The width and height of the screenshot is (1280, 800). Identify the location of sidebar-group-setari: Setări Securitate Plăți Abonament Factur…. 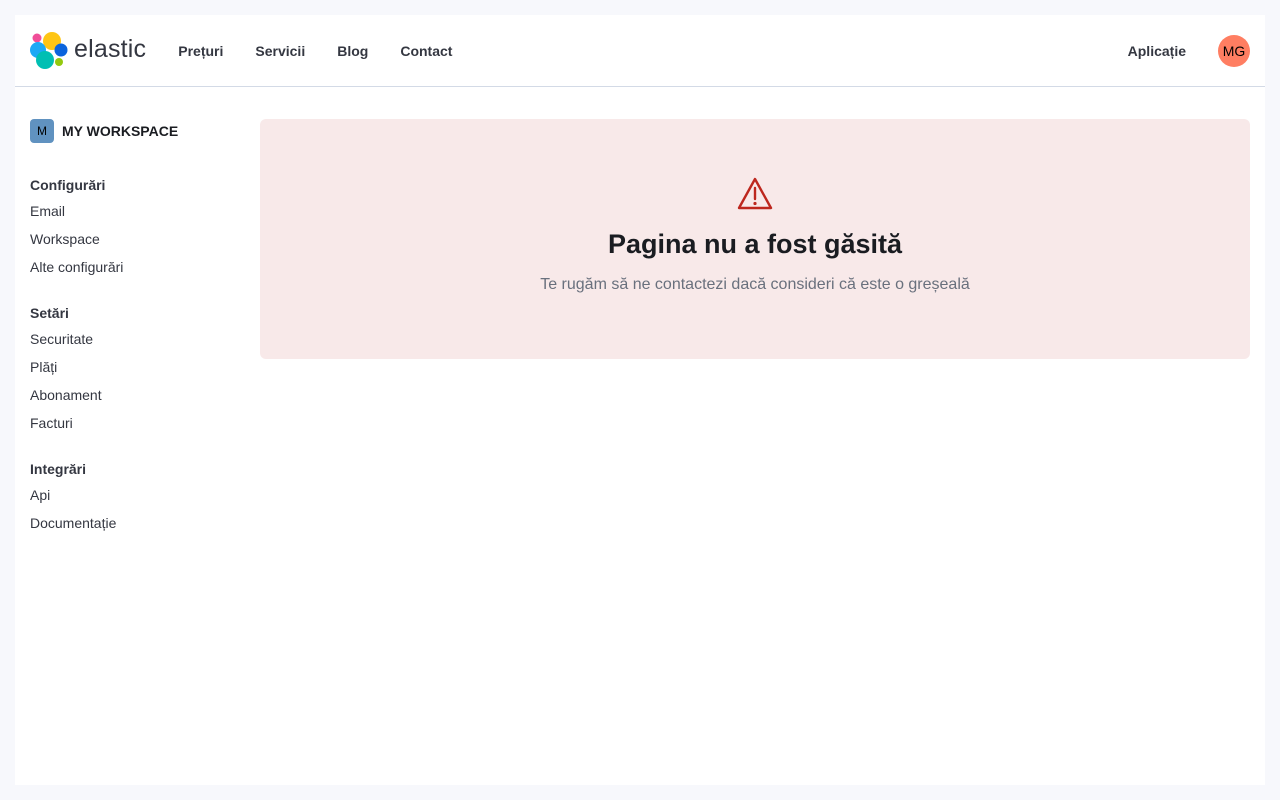
(135, 370).